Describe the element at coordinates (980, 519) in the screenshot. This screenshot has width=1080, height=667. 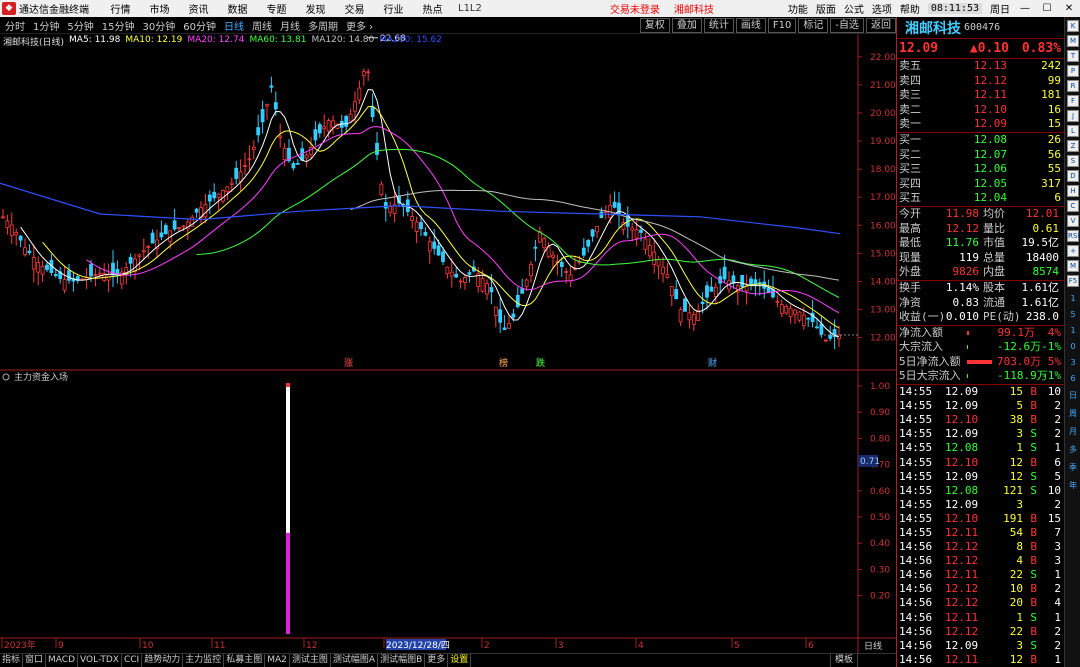
I see `tick-row: 14:55 12.10 191 B 15` at that location.